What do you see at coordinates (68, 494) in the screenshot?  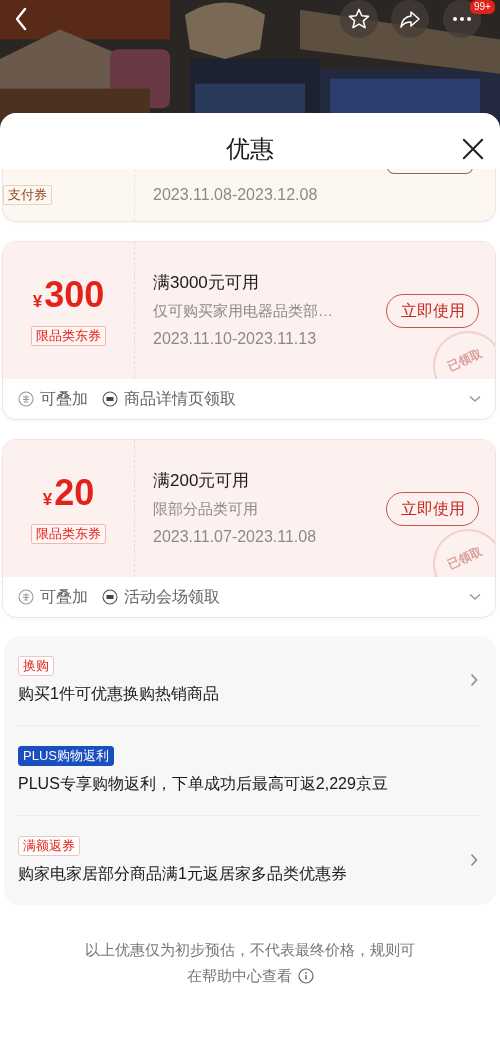 I see `coupon-amount: ¥20` at bounding box center [68, 494].